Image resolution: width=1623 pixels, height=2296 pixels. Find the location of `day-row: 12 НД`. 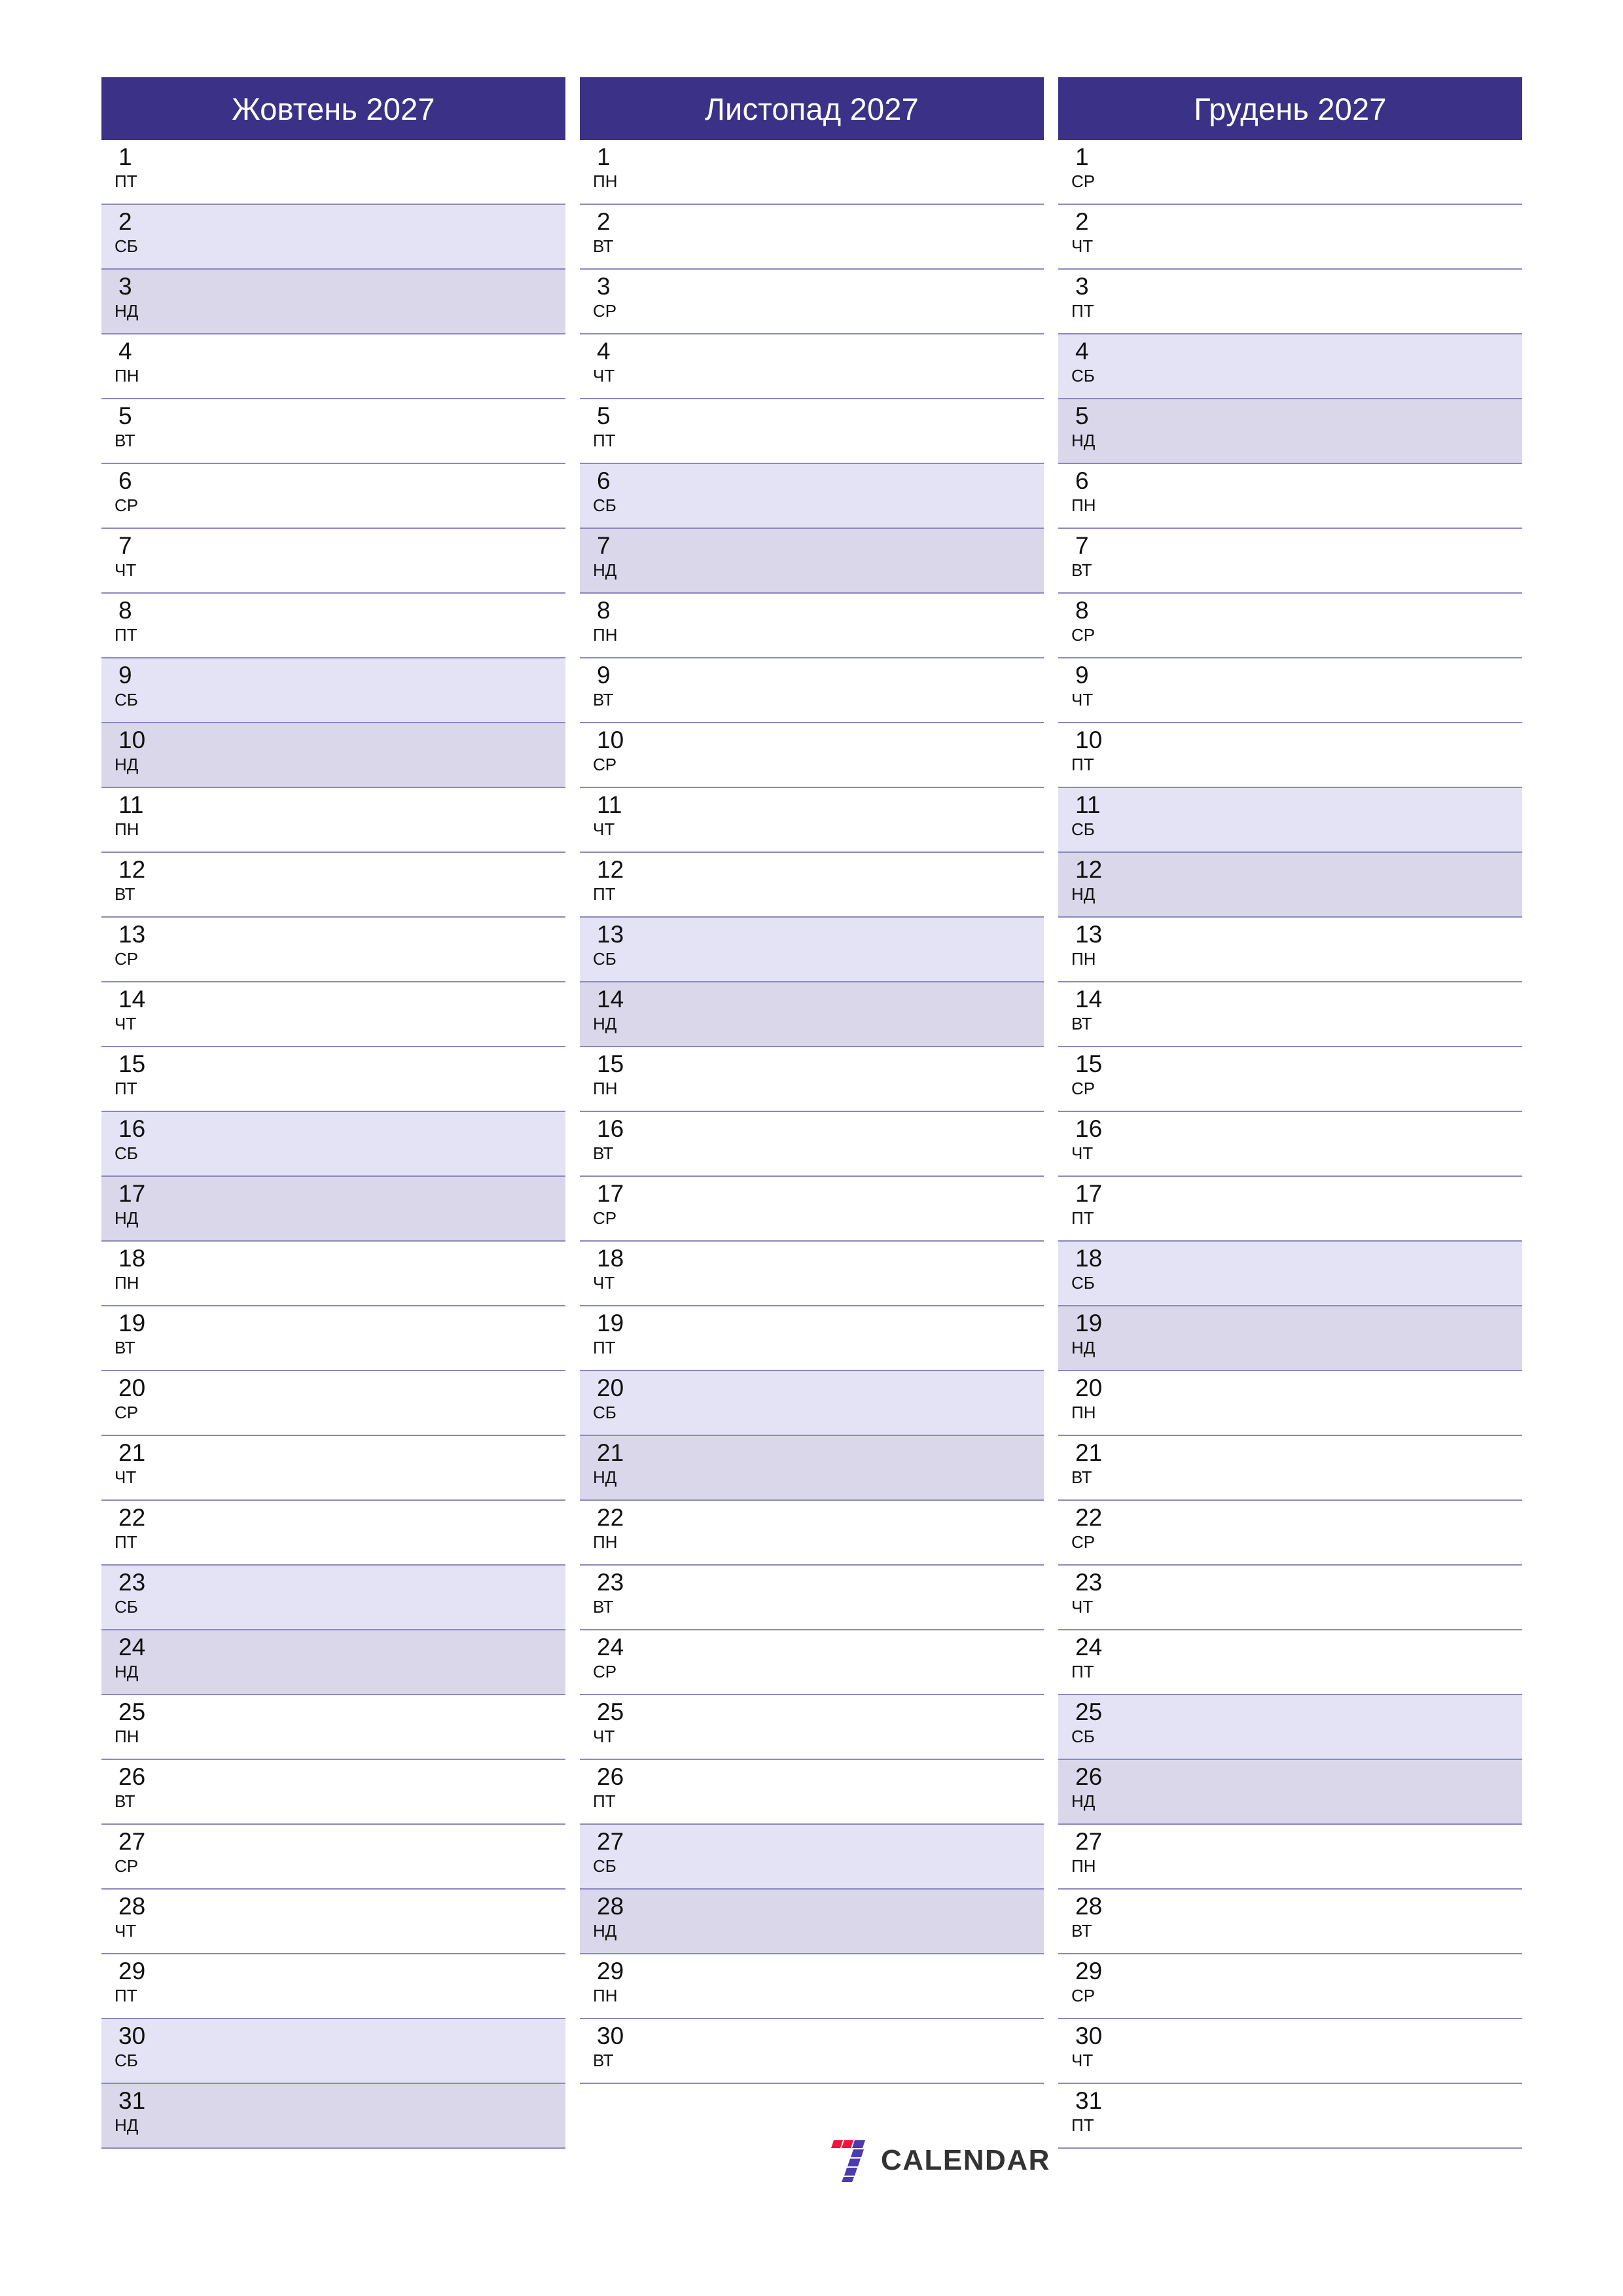

day-row: 12 НД is located at coordinates (1290, 885).